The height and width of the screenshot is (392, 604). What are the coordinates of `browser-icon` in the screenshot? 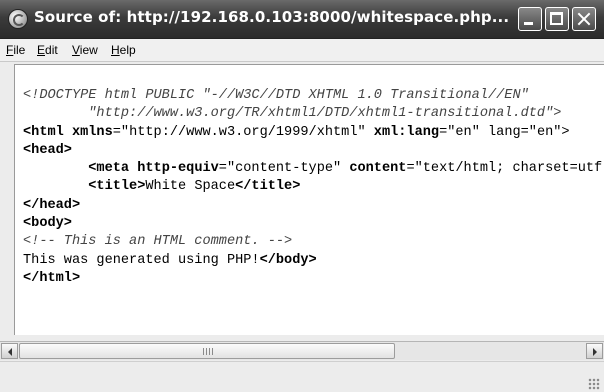 It's located at (18, 19).